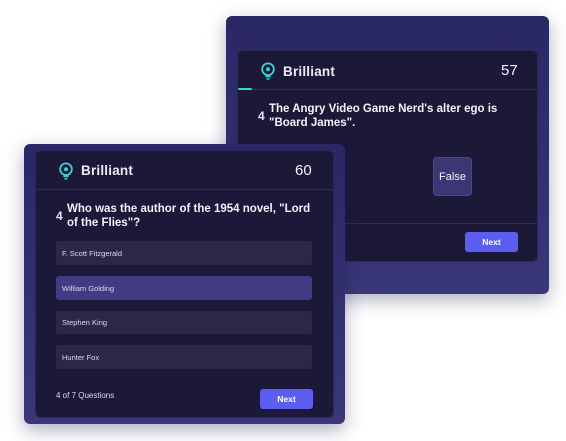 This screenshot has width=566, height=441. Describe the element at coordinates (245, 89) in the screenshot. I see `progress-indicator` at that location.